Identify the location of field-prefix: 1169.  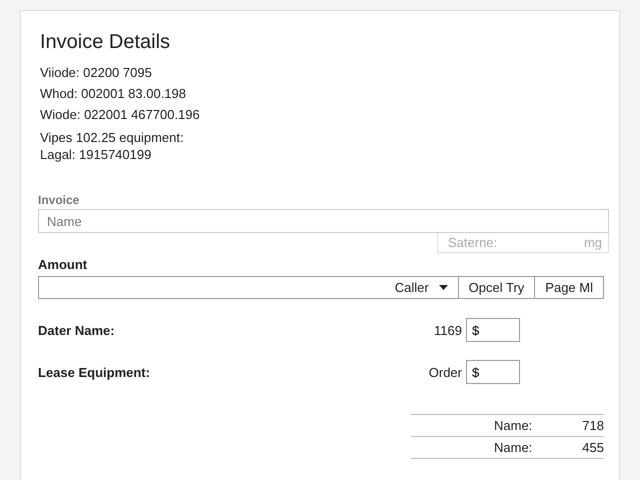
(448, 330).